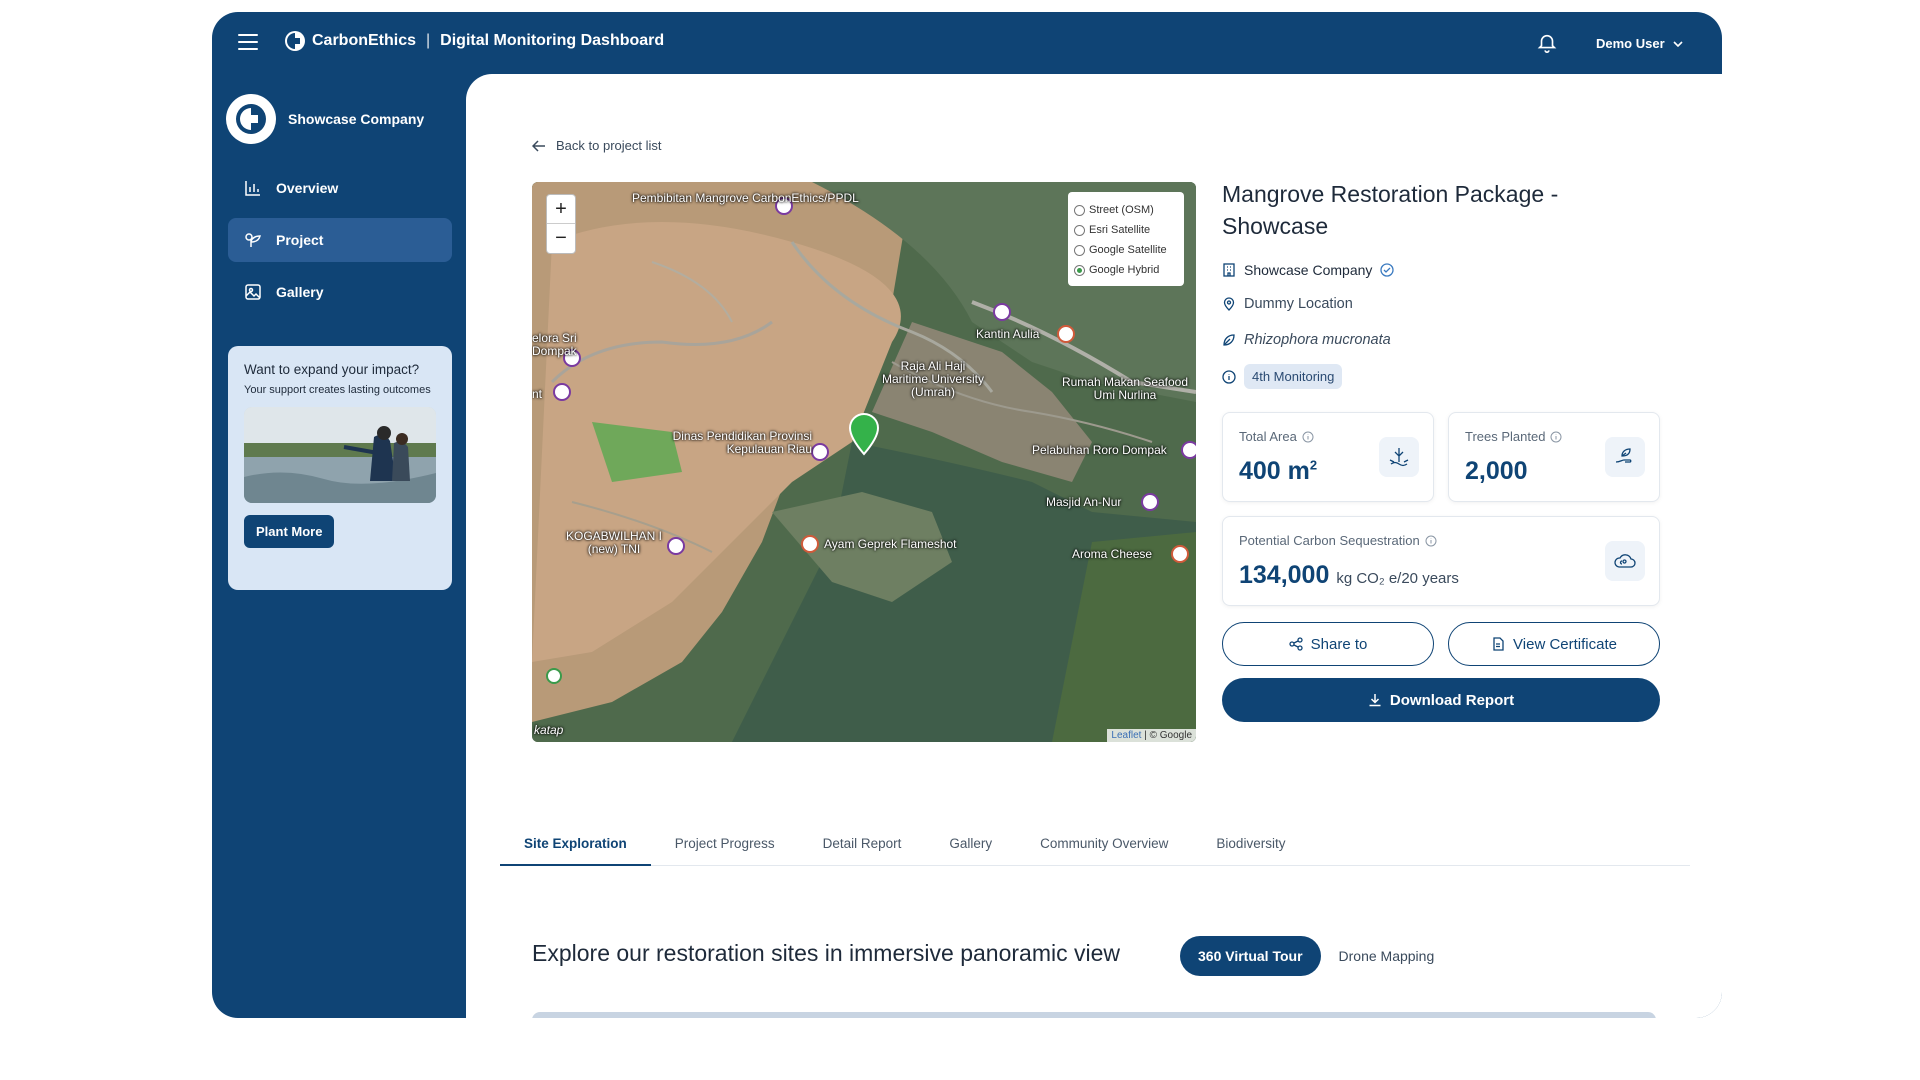 The height and width of the screenshot is (1080, 1920). I want to click on tab-gallery: Gallery, so click(970, 850).